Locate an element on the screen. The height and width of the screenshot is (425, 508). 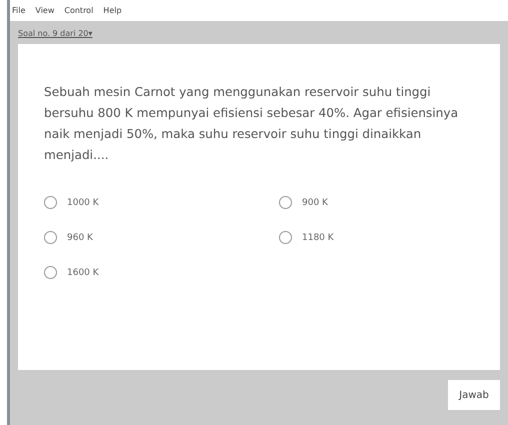
menu-item: Control is located at coordinates (79, 10).